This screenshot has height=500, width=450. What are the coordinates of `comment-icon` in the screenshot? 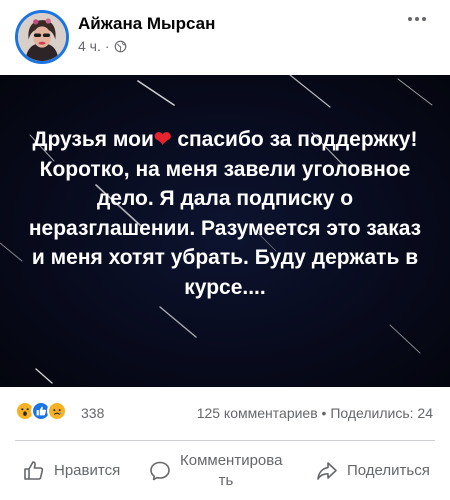 It's located at (160, 470).